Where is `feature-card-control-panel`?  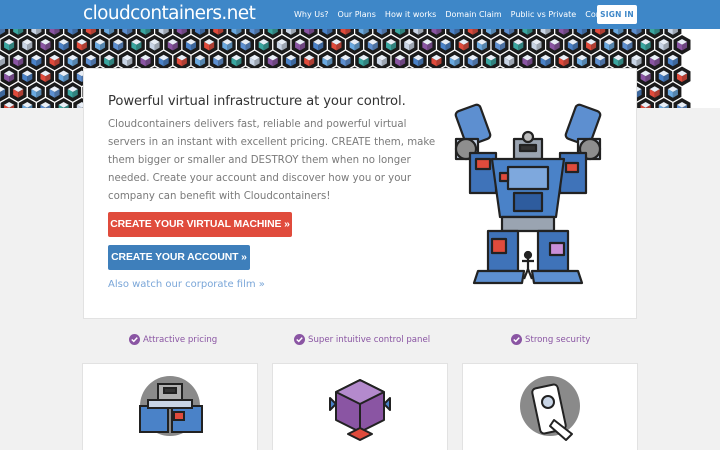 feature-card-control-panel is located at coordinates (360, 406).